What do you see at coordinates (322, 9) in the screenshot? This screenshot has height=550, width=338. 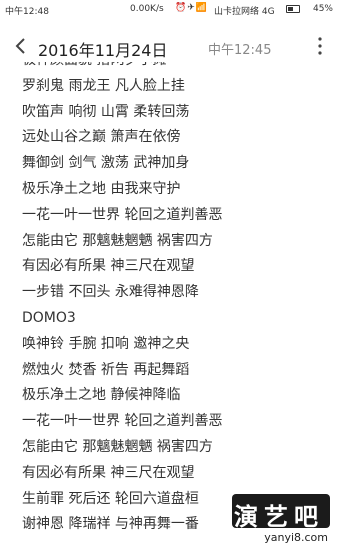 I see `status-battery: 45%` at bounding box center [322, 9].